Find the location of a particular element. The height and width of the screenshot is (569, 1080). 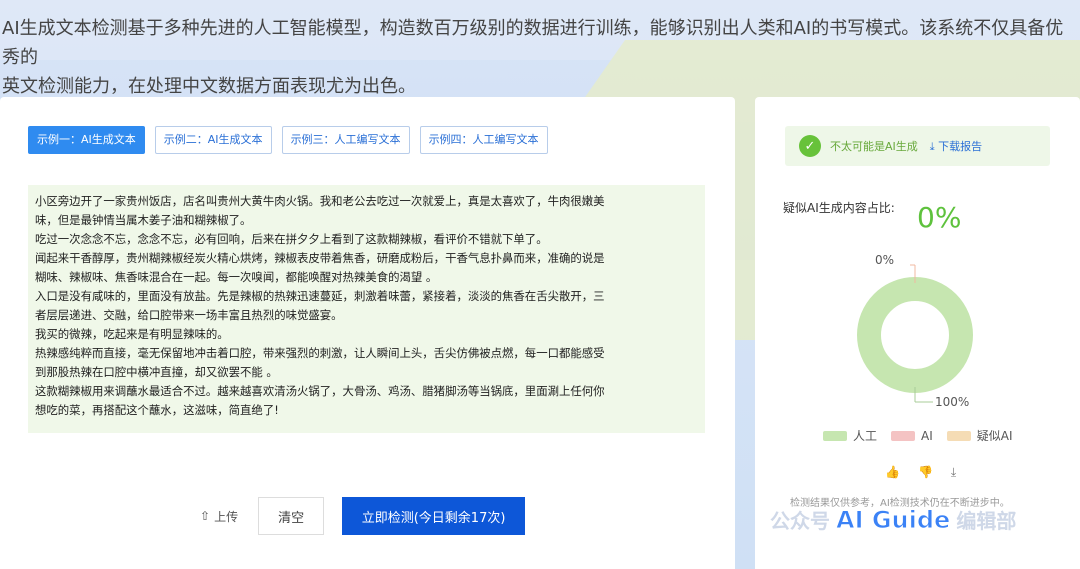

donut-human-segment is located at coordinates (915, 335).